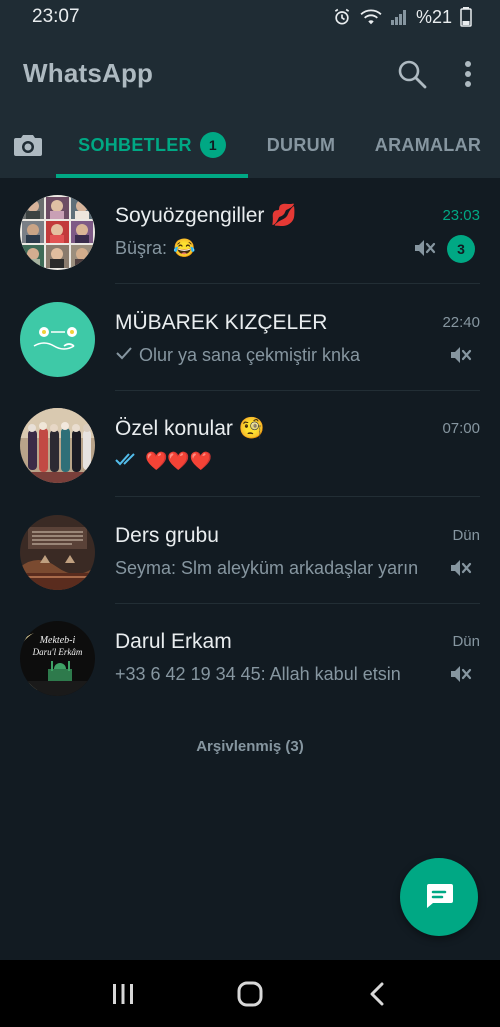 Image resolution: width=500 pixels, height=1027 pixels. I want to click on chat-preview: 😂, so click(184, 248).